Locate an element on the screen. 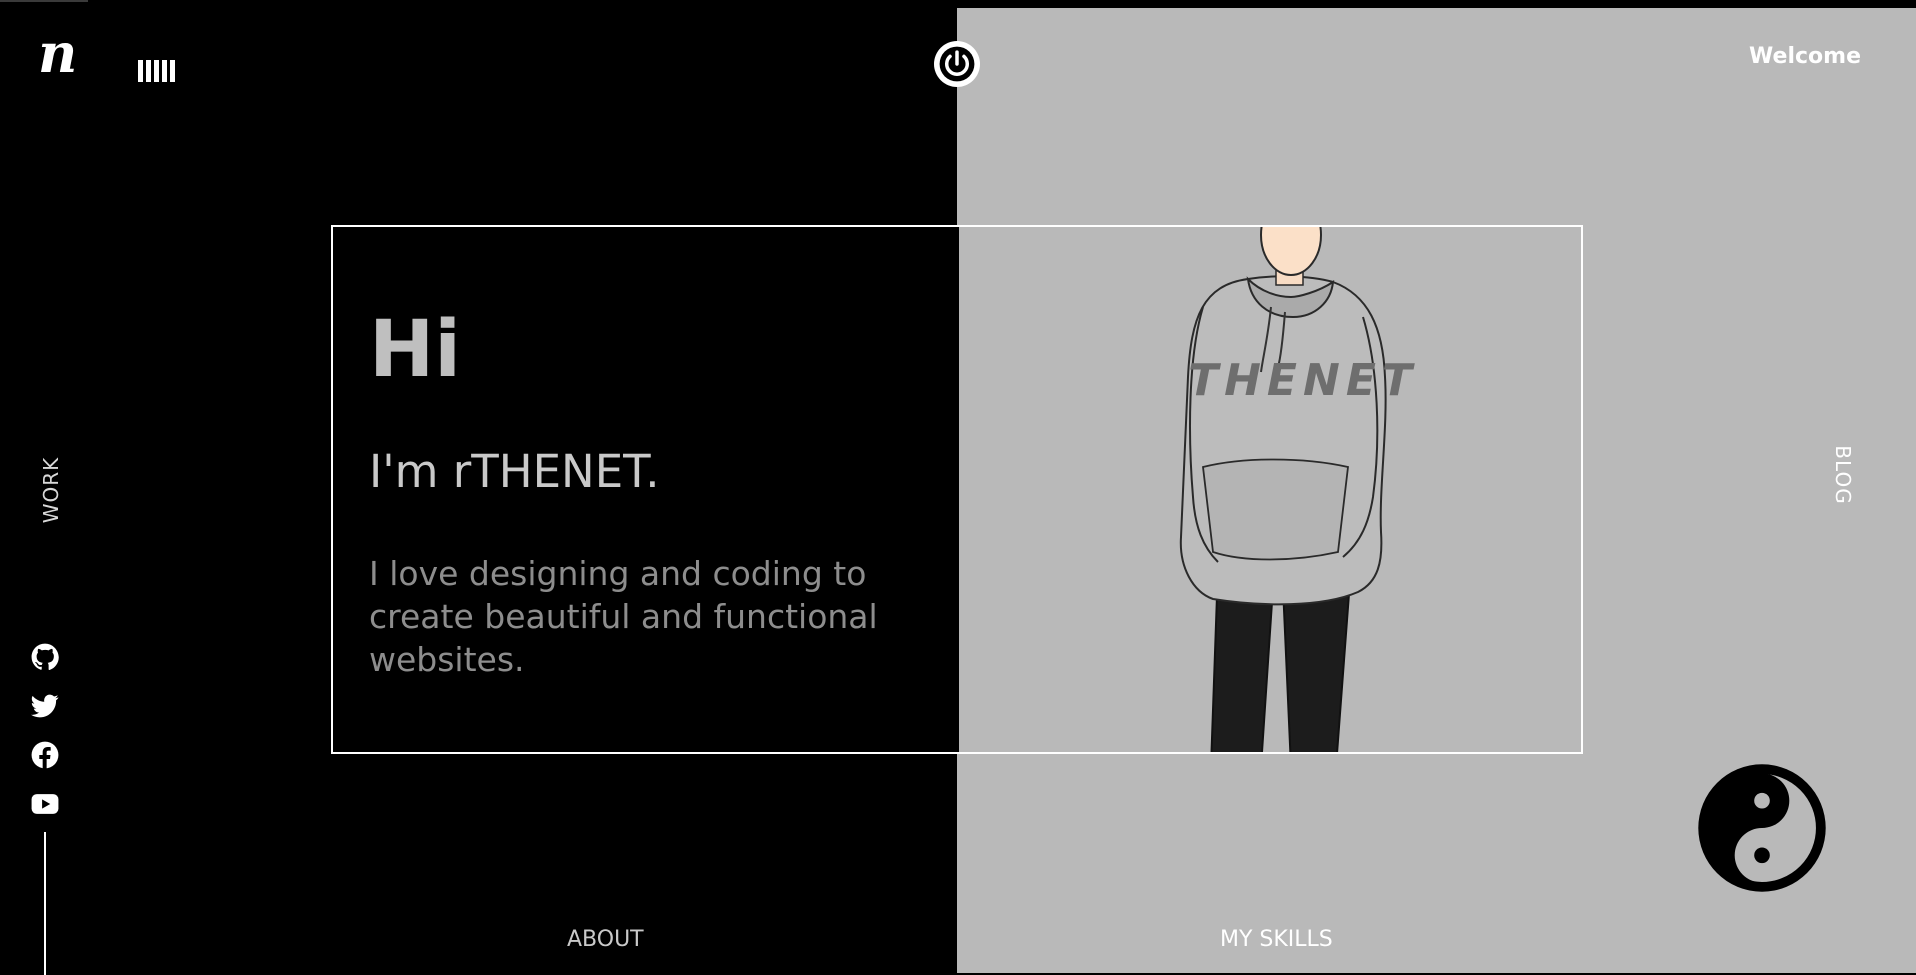 The image size is (1916, 975). power-icon is located at coordinates (957, 64).